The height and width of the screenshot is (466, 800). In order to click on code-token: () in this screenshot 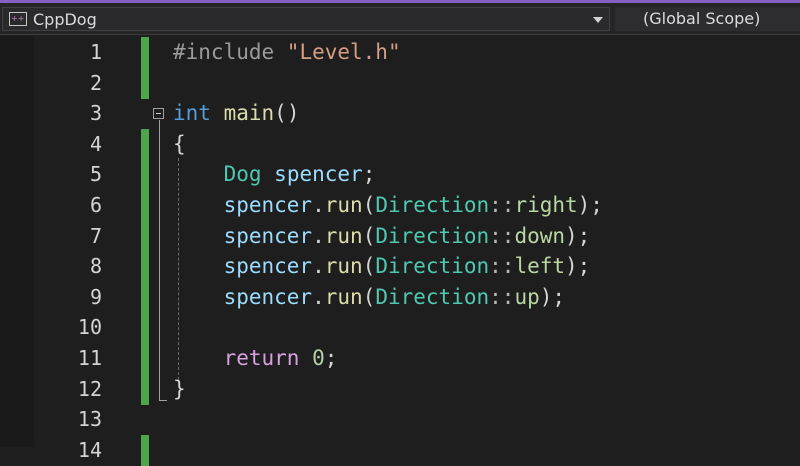, I will do `click(287, 113)`.